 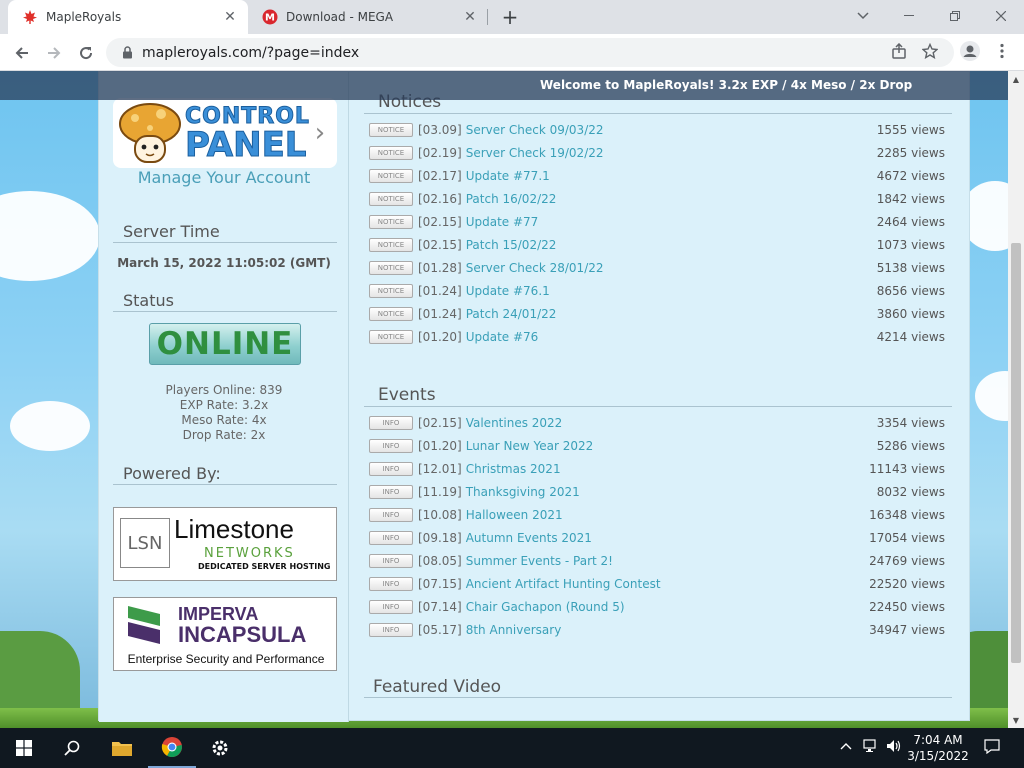 What do you see at coordinates (72, 748) in the screenshot?
I see `search-icon` at bounding box center [72, 748].